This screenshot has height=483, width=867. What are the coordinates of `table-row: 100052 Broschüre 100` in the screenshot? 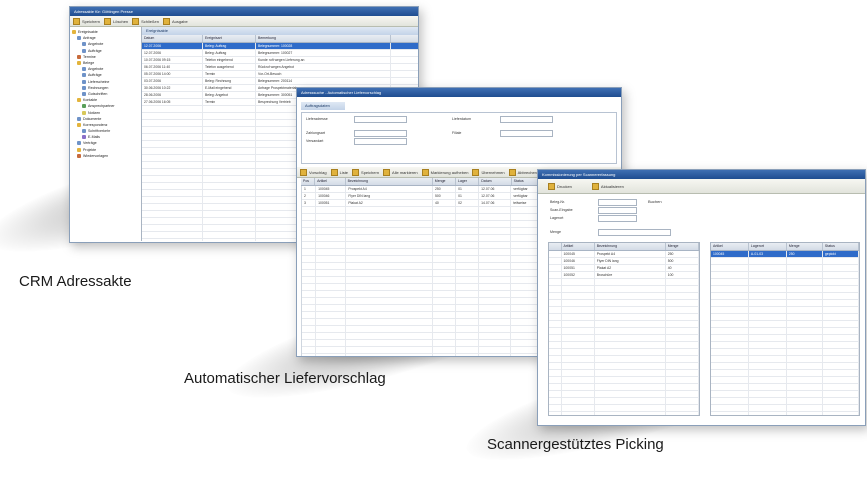 It's located at (624, 275).